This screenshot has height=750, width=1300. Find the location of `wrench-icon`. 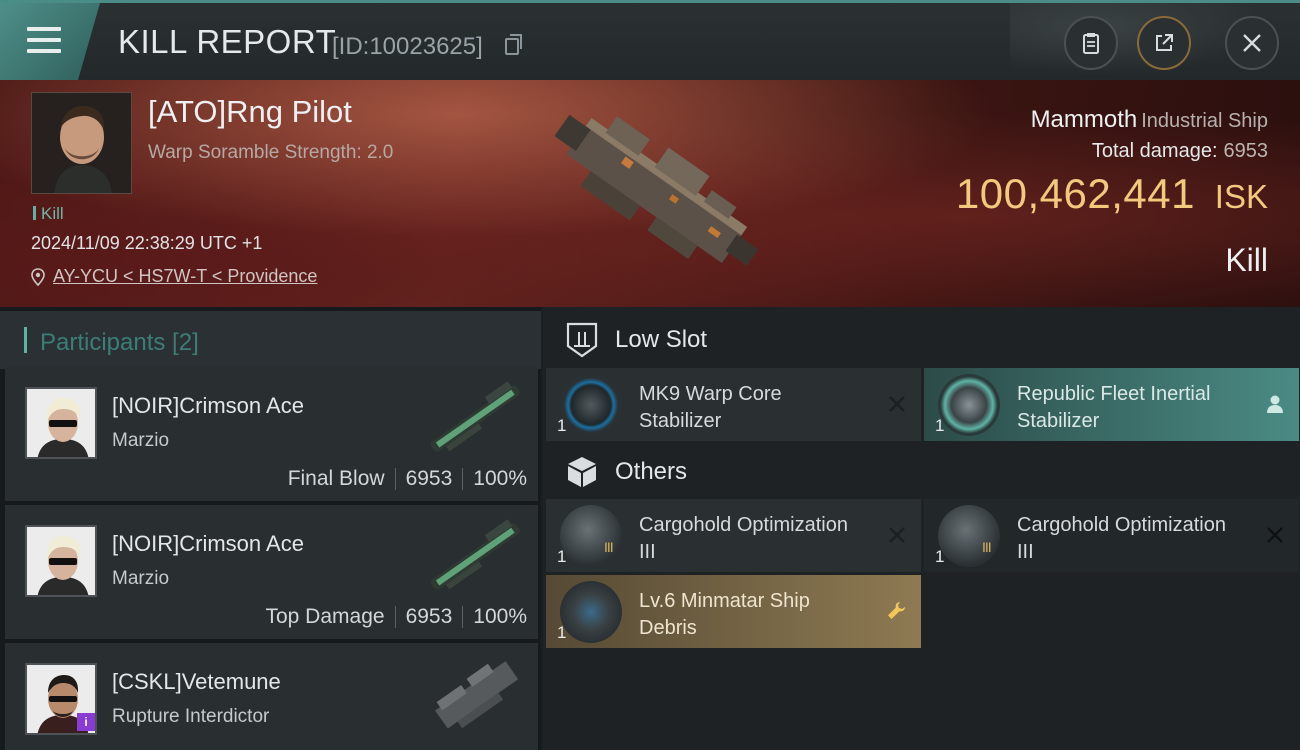

wrench-icon is located at coordinates (896, 610).